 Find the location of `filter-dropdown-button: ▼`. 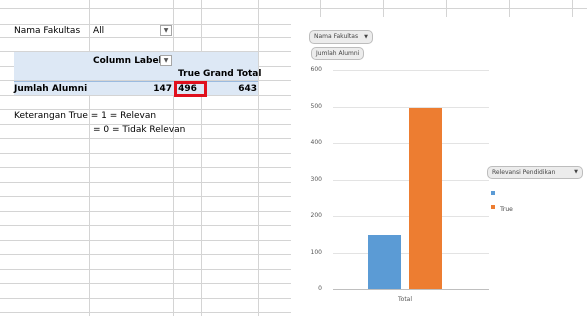

filter-dropdown-button: ▼ is located at coordinates (166, 30).